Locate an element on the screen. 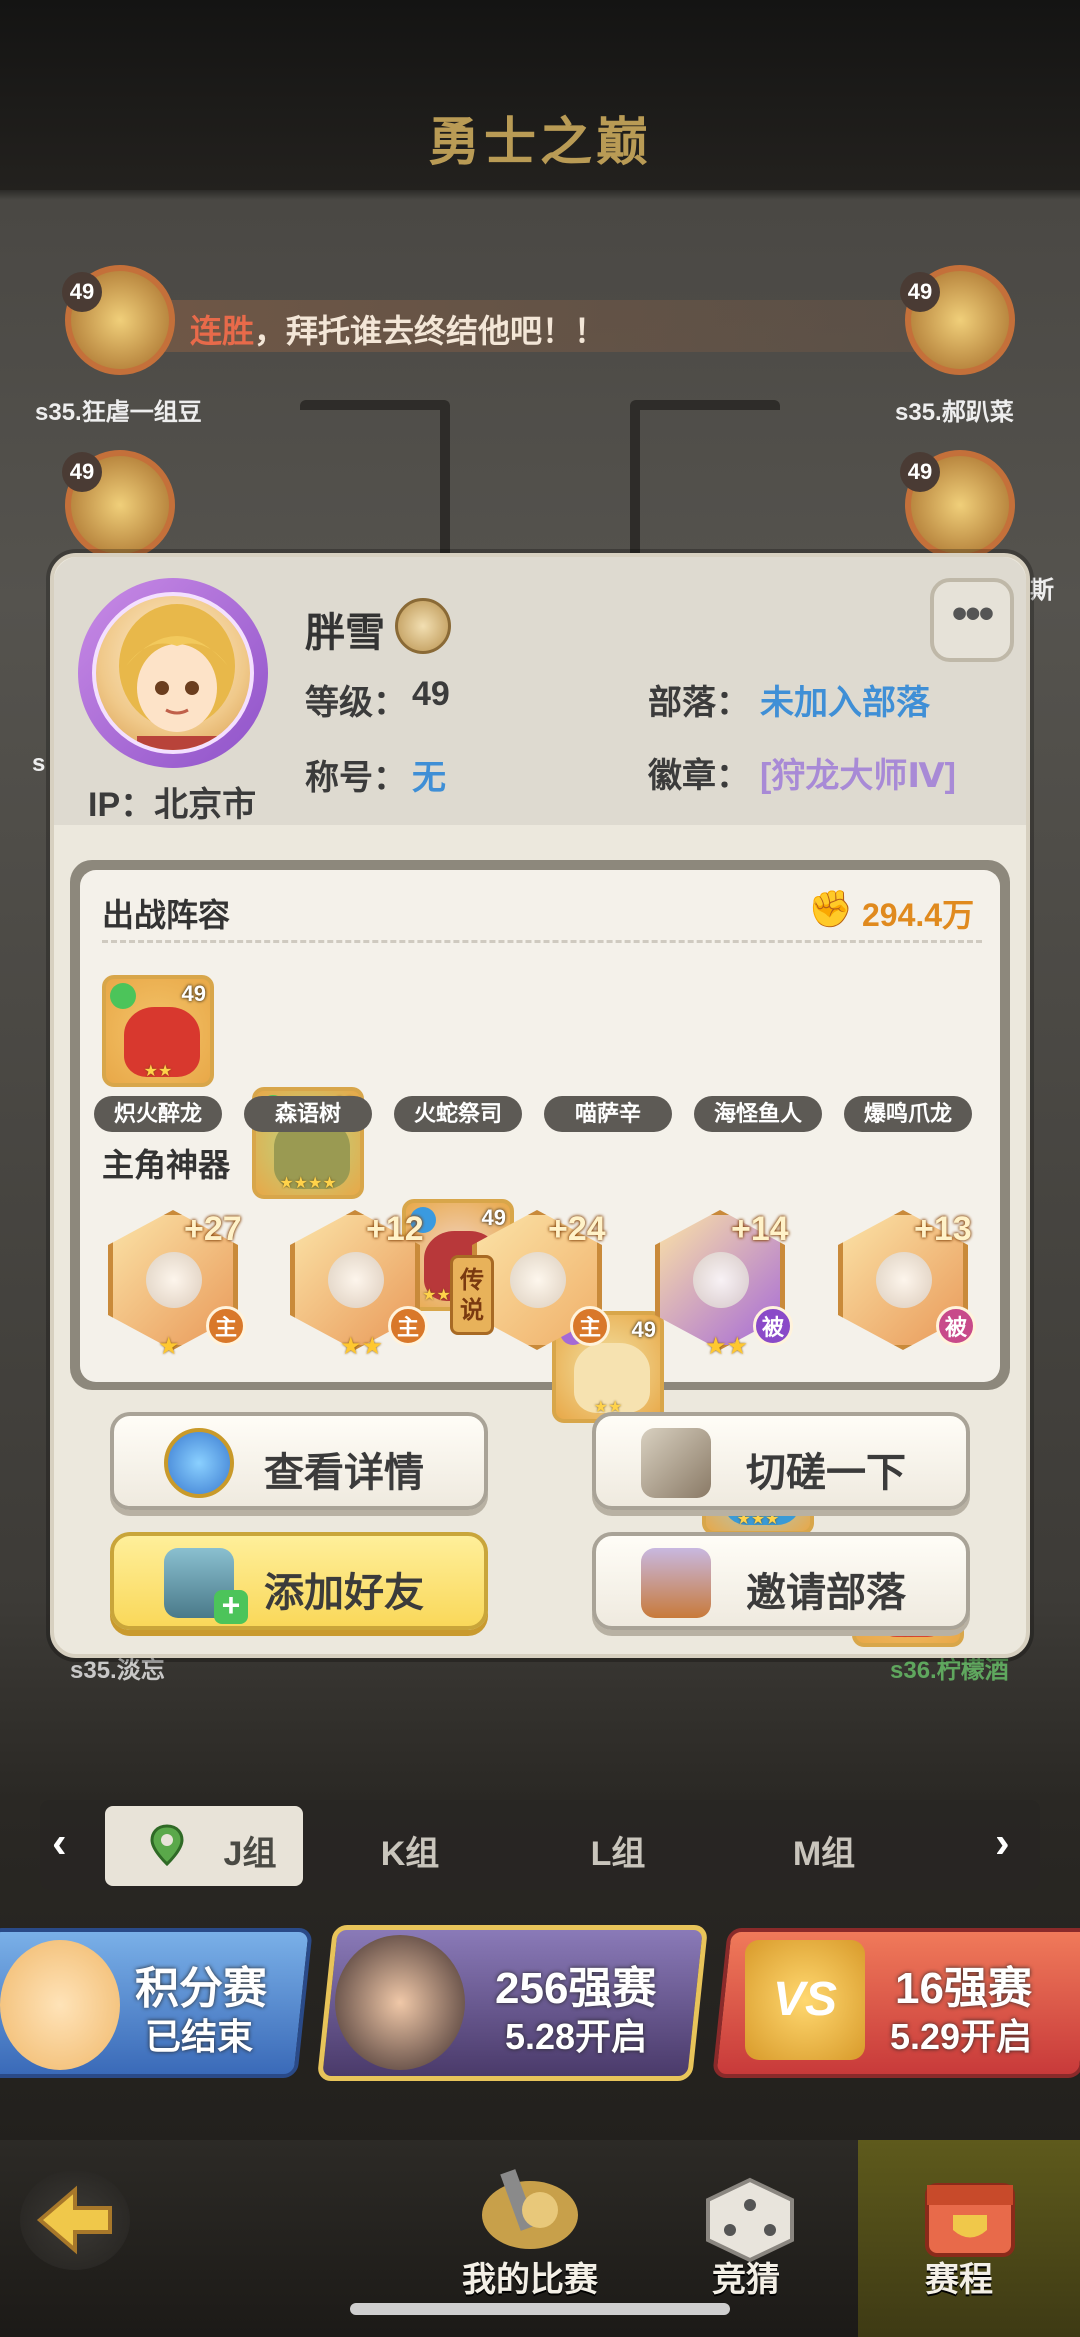  event-status: 5.28开启 is located at coordinates (576, 2036).